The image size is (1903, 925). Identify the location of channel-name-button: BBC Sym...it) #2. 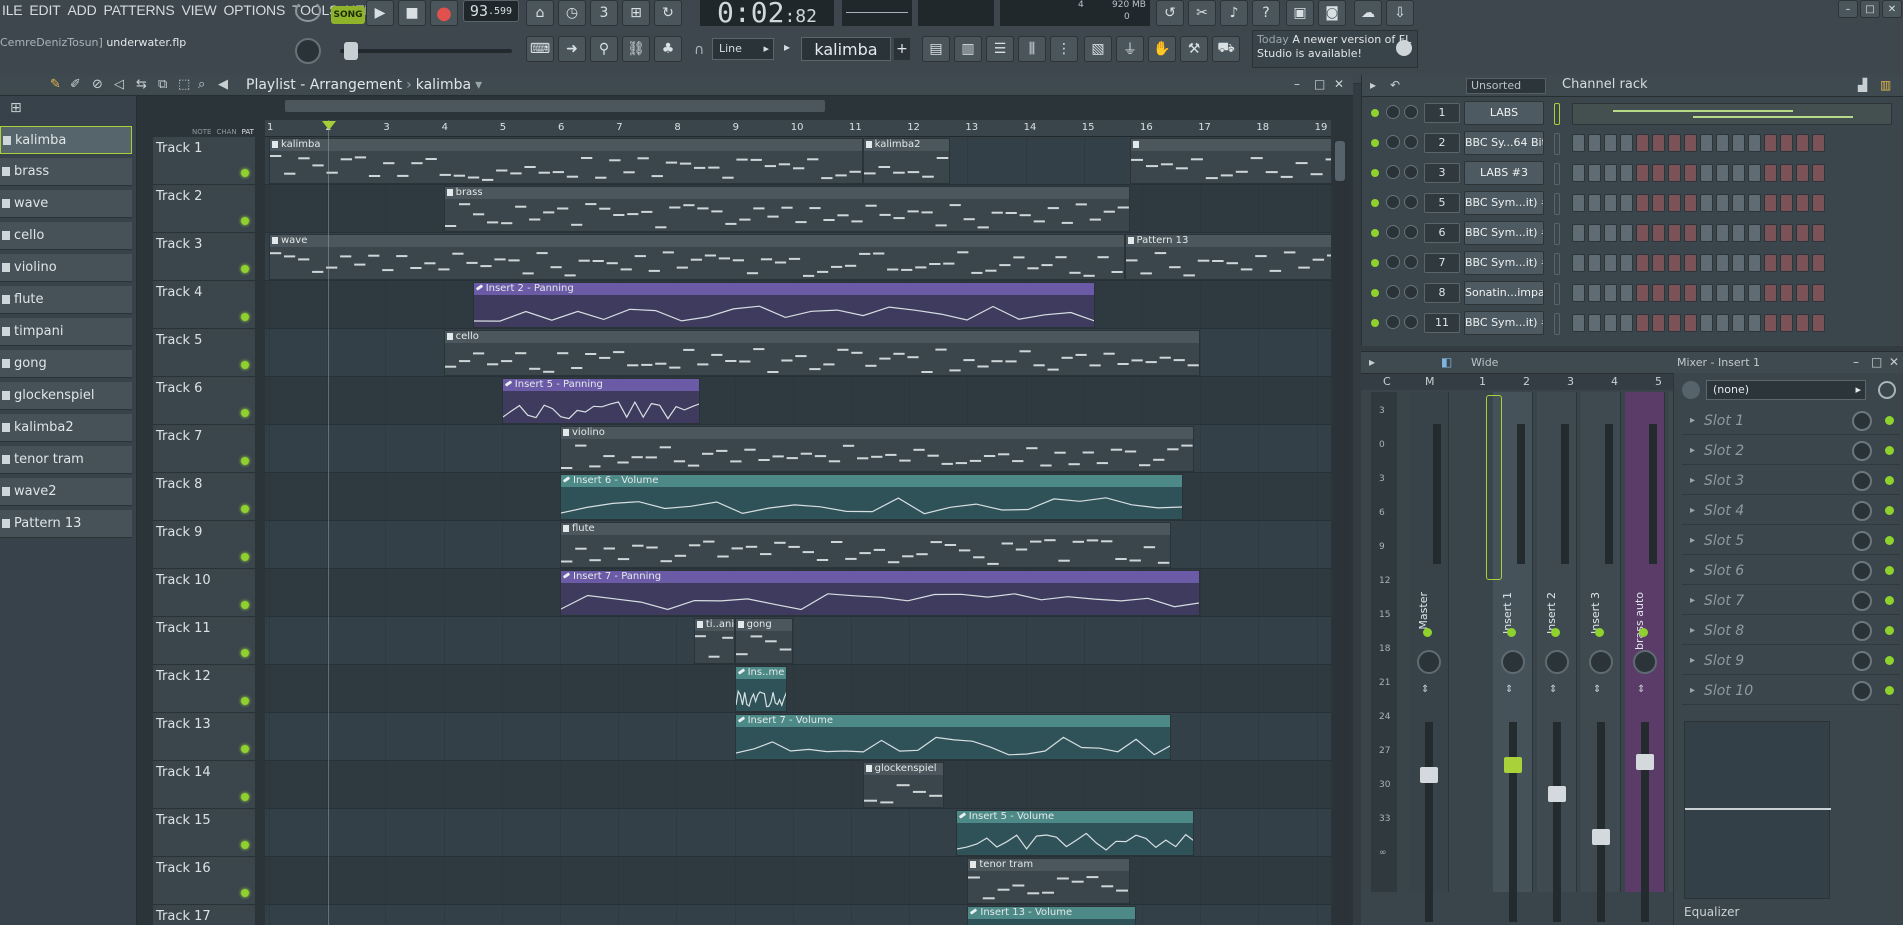
(1504, 203).